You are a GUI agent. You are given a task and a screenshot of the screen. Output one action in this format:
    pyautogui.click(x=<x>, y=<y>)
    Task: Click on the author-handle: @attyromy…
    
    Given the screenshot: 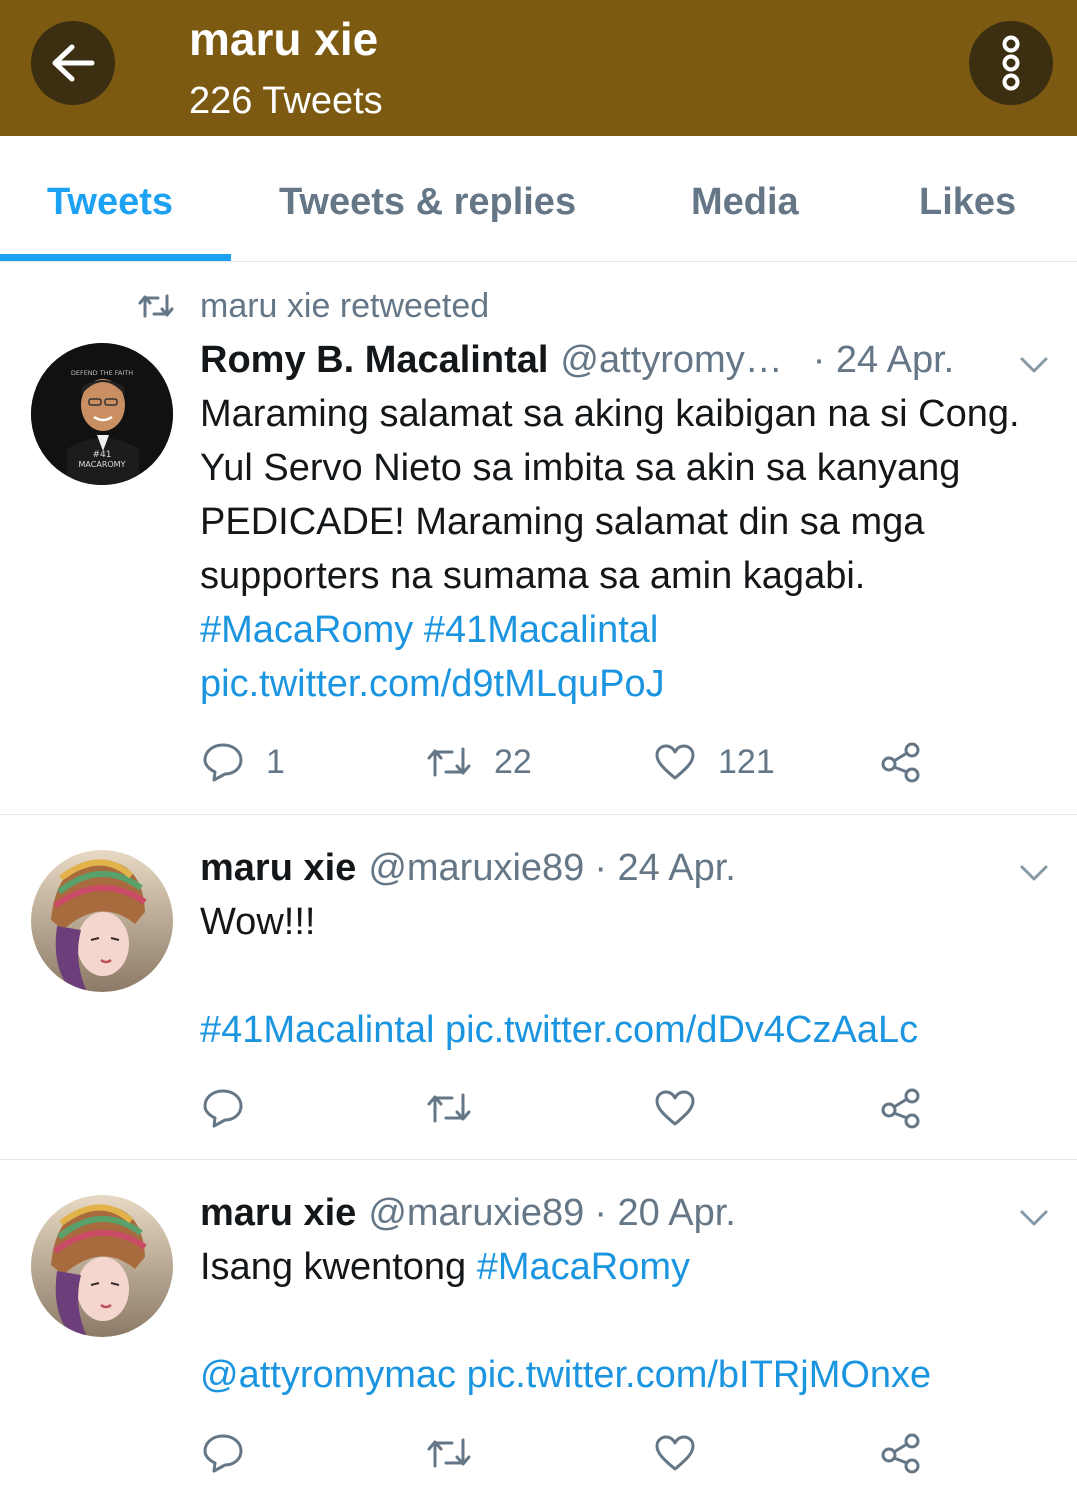 What is the action you would take?
    pyautogui.click(x=671, y=360)
    